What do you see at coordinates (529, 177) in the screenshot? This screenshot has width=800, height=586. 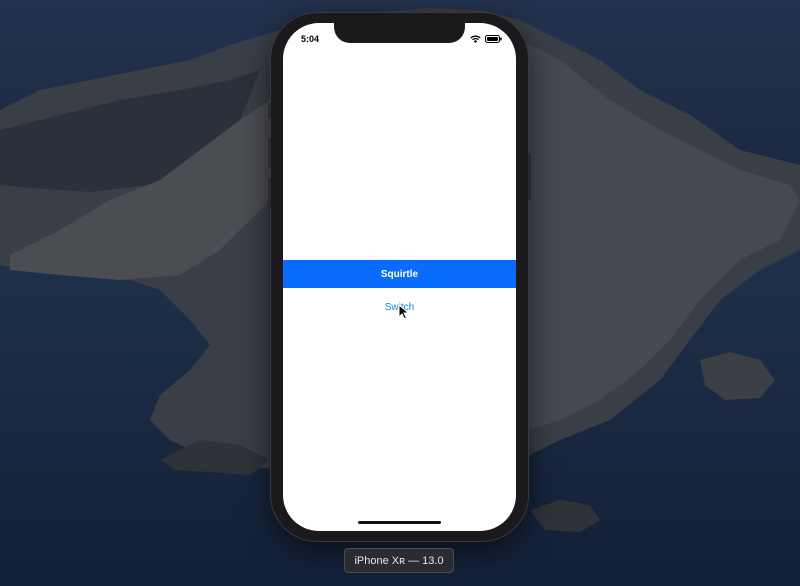 I see `power-button` at bounding box center [529, 177].